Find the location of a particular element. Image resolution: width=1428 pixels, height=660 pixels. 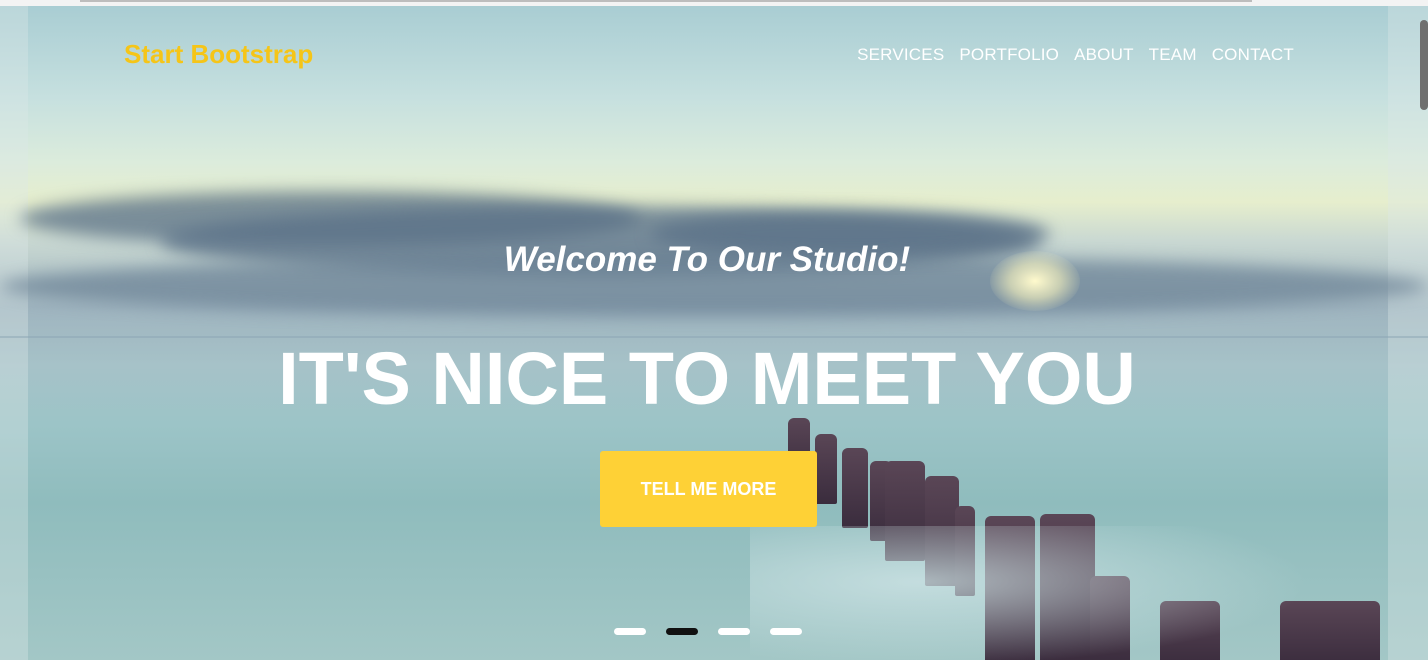

tell-me-more-button: TELL ME MORE is located at coordinates (708, 489).